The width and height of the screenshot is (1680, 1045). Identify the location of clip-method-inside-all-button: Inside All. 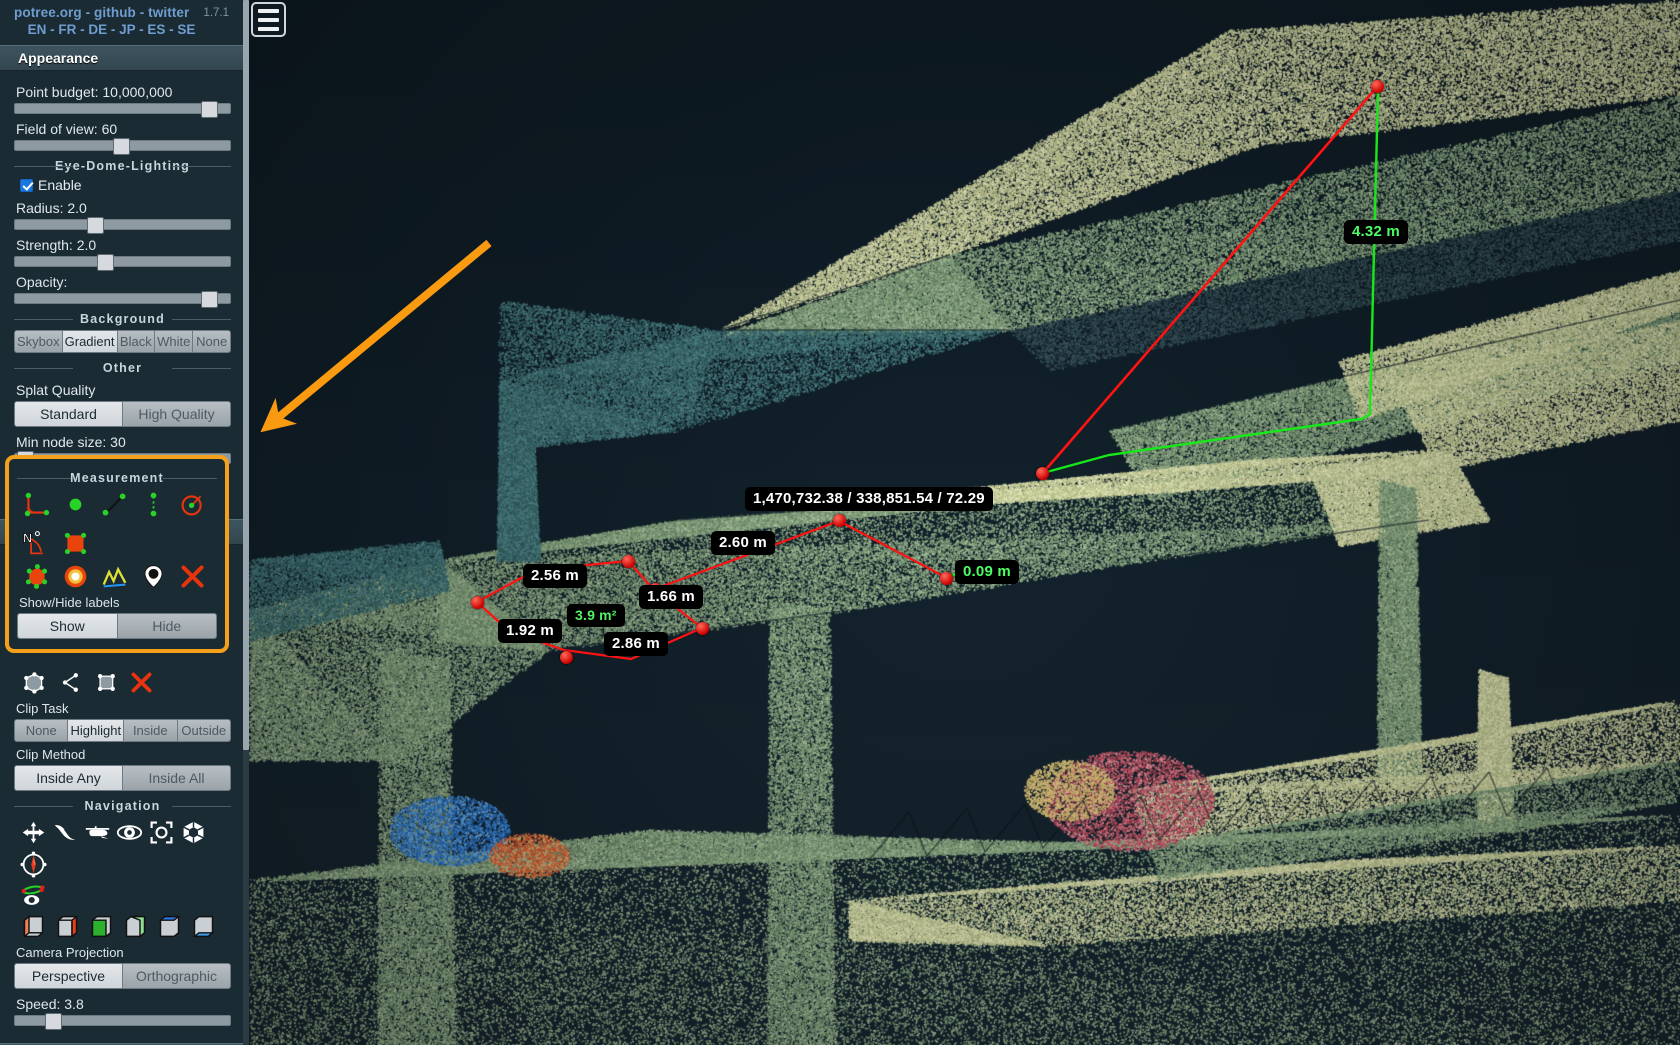
(177, 778).